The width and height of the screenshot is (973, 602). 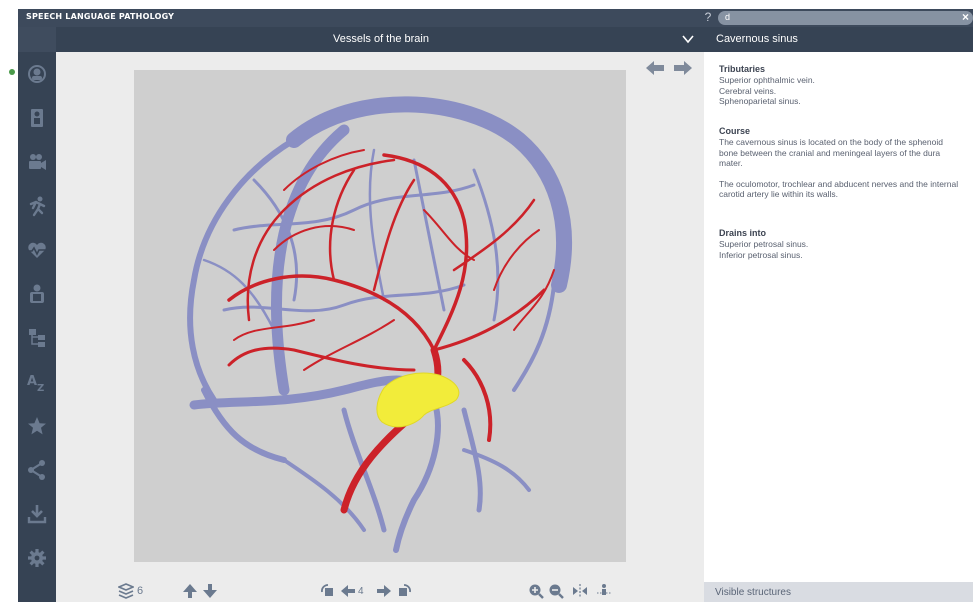 I want to click on mirror-icon, so click(x=580, y=591).